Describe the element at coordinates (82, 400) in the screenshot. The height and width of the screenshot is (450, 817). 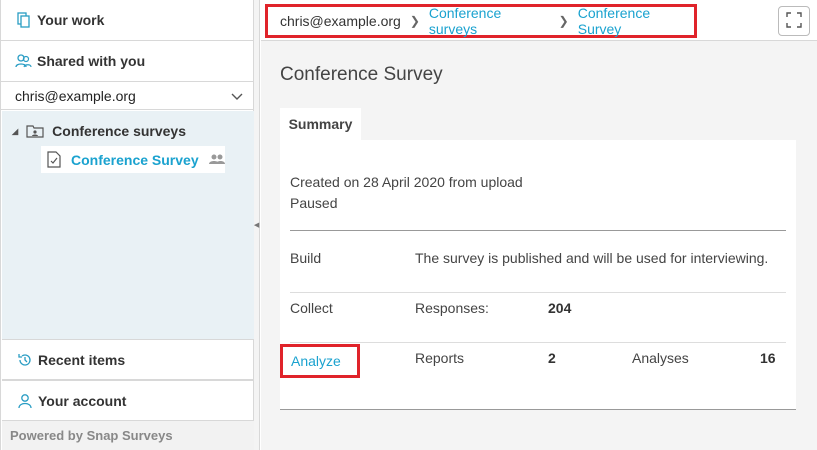
I see `nav-account-label: Your account` at that location.